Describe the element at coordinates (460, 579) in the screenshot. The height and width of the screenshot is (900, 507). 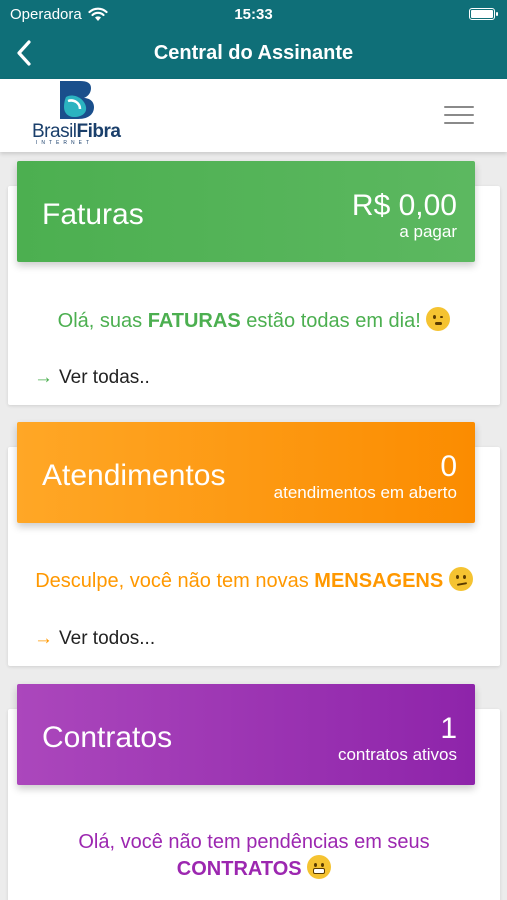
I see `confused-face-icon` at that location.